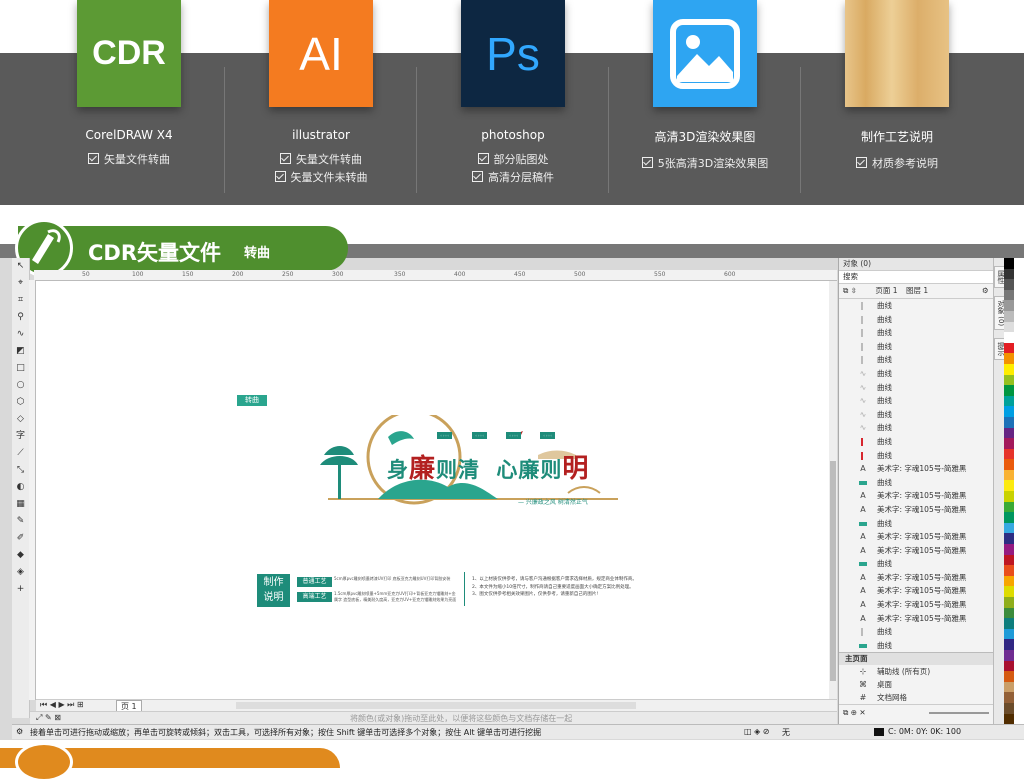  I want to click on fill-tool-icon: ◆, so click(20, 555).